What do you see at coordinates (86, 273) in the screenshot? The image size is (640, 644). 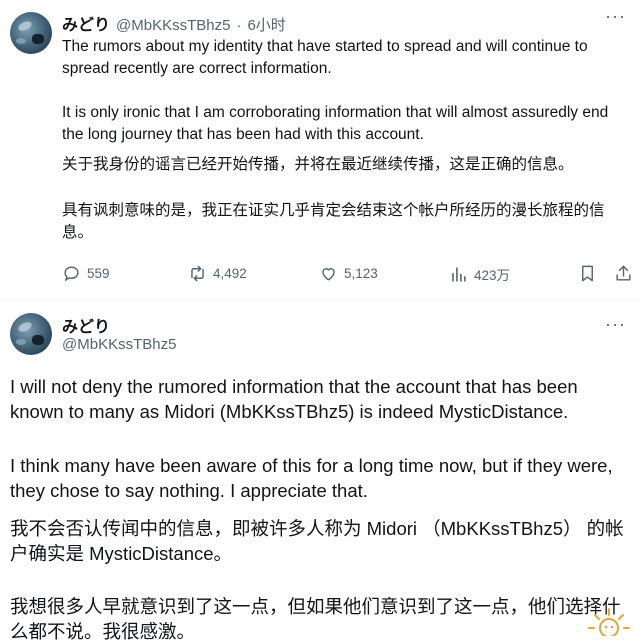 I see `reply-button: 559` at bounding box center [86, 273].